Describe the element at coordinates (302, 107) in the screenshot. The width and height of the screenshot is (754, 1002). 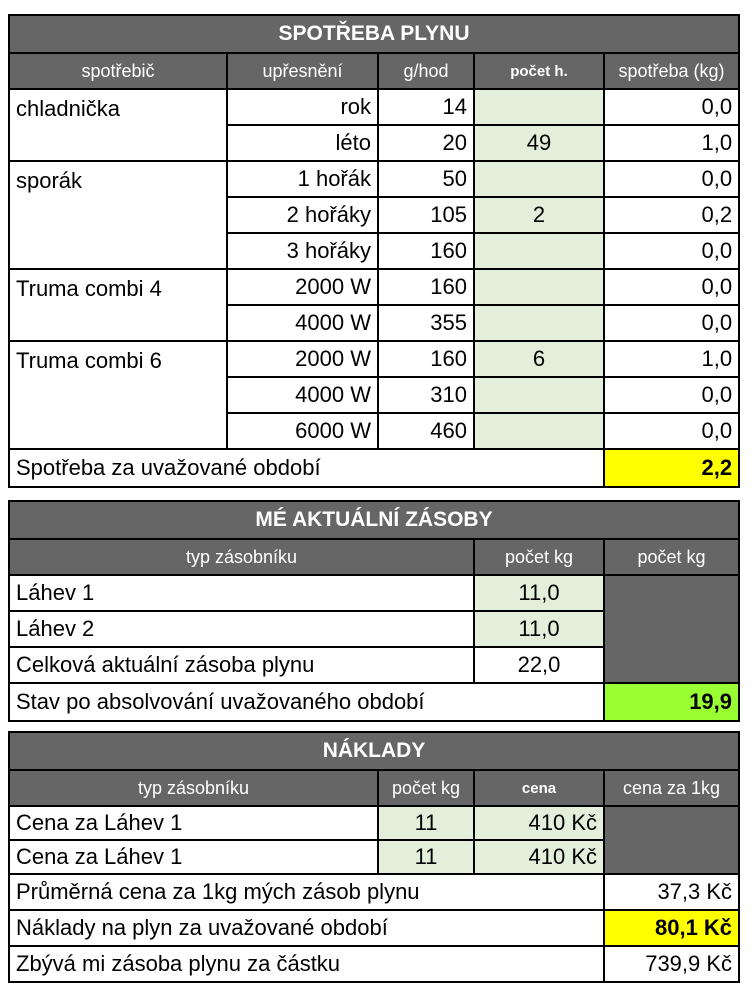
I see `spec-cell: rok` at that location.